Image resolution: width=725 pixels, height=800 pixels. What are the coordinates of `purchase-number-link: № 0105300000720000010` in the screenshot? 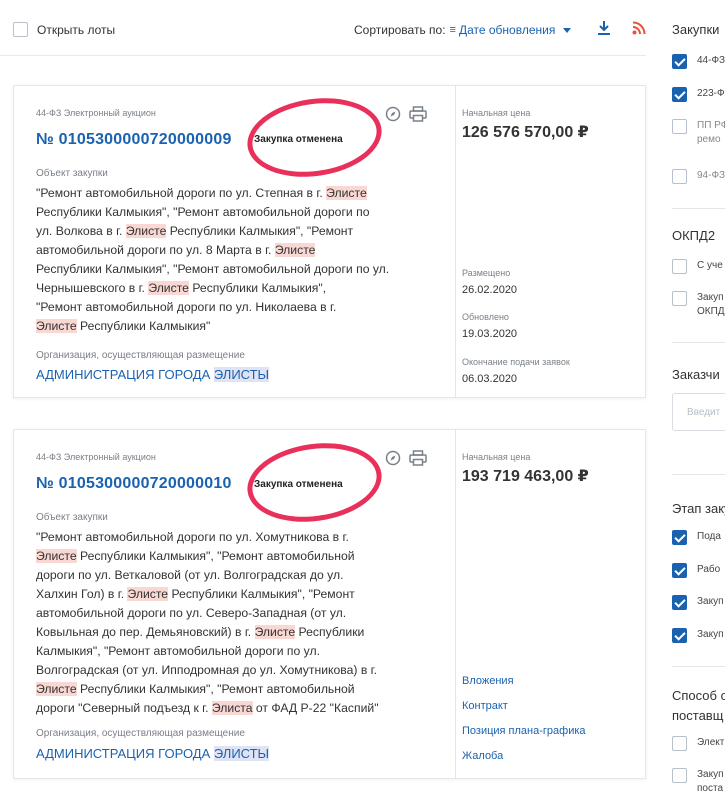 It's located at (134, 484).